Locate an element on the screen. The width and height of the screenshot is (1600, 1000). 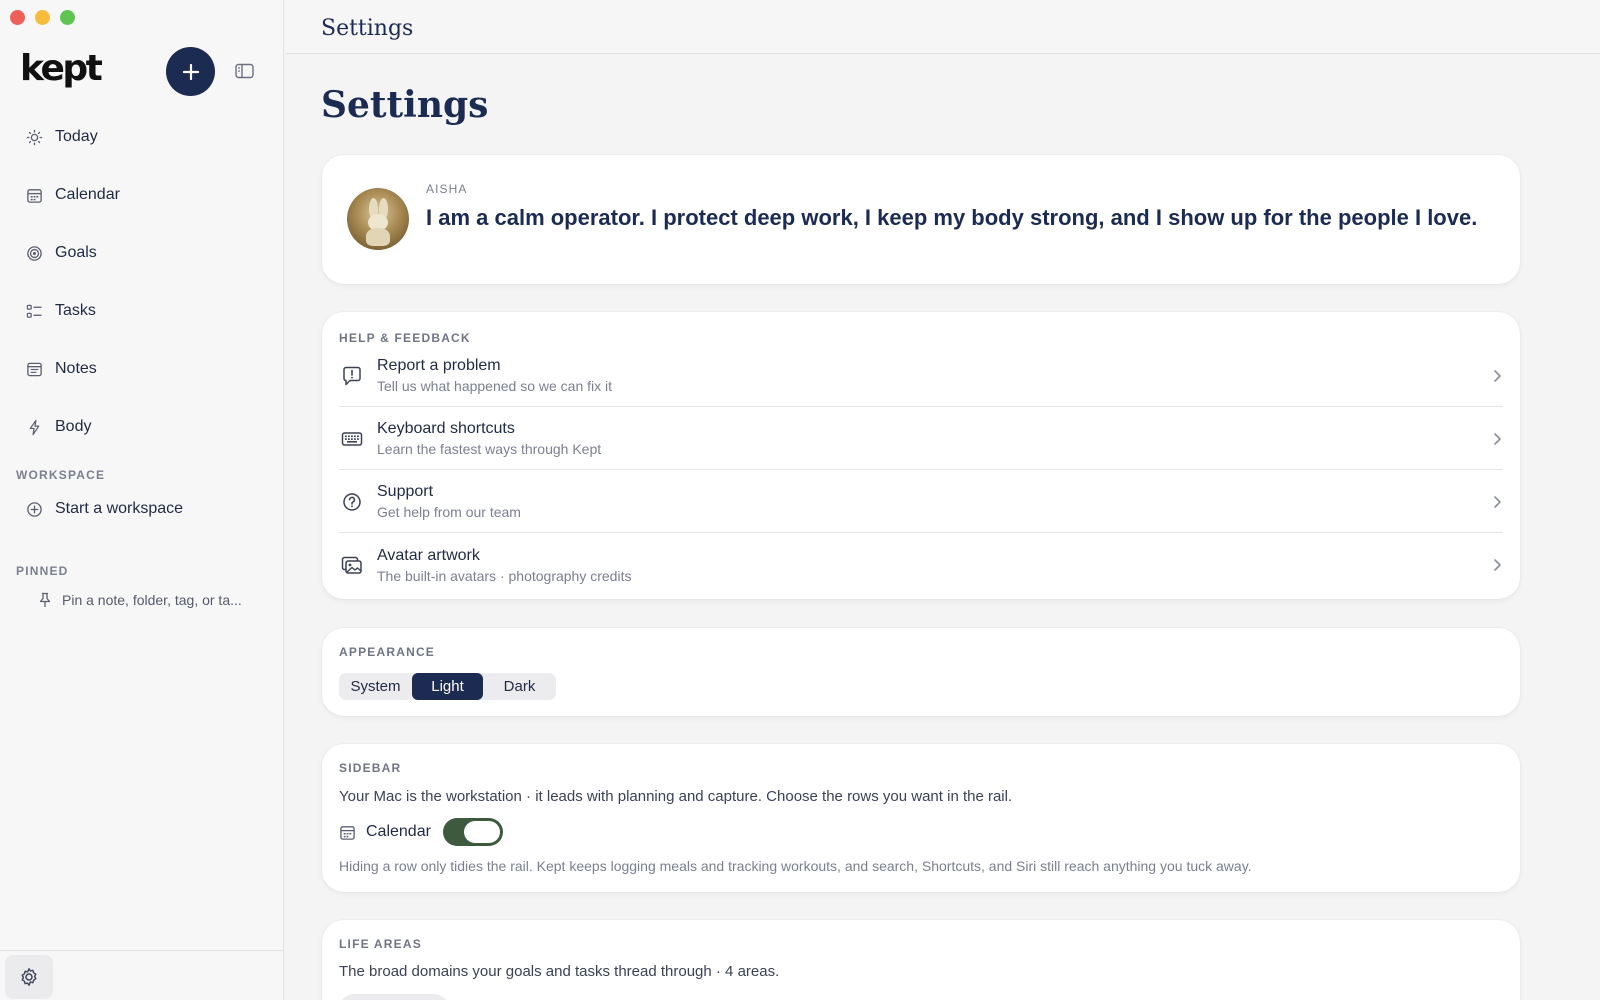
sidebar-item-today: Today is located at coordinates (142, 137).